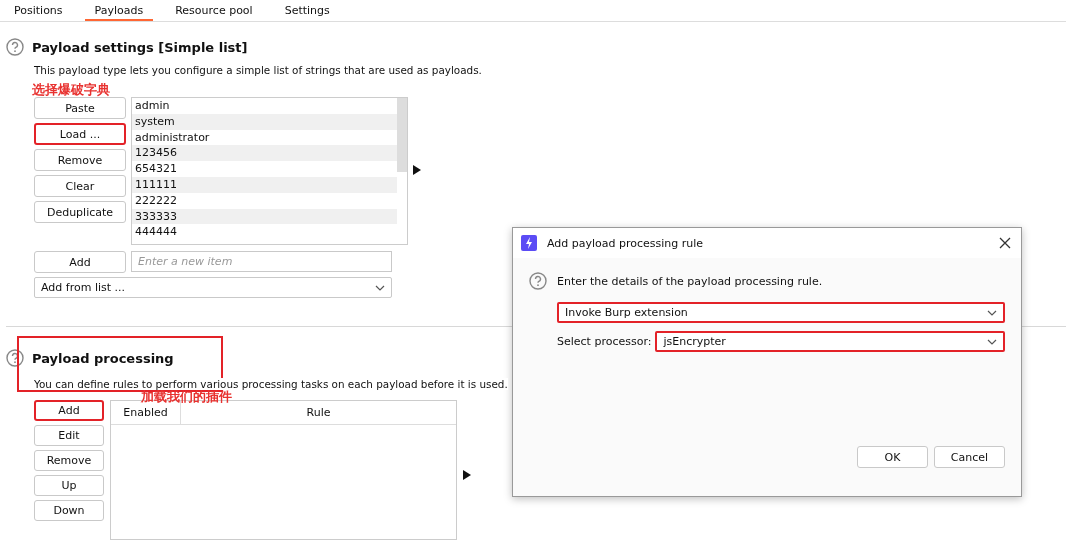 The image size is (1066, 540). I want to click on tab: Settings, so click(307, 10).